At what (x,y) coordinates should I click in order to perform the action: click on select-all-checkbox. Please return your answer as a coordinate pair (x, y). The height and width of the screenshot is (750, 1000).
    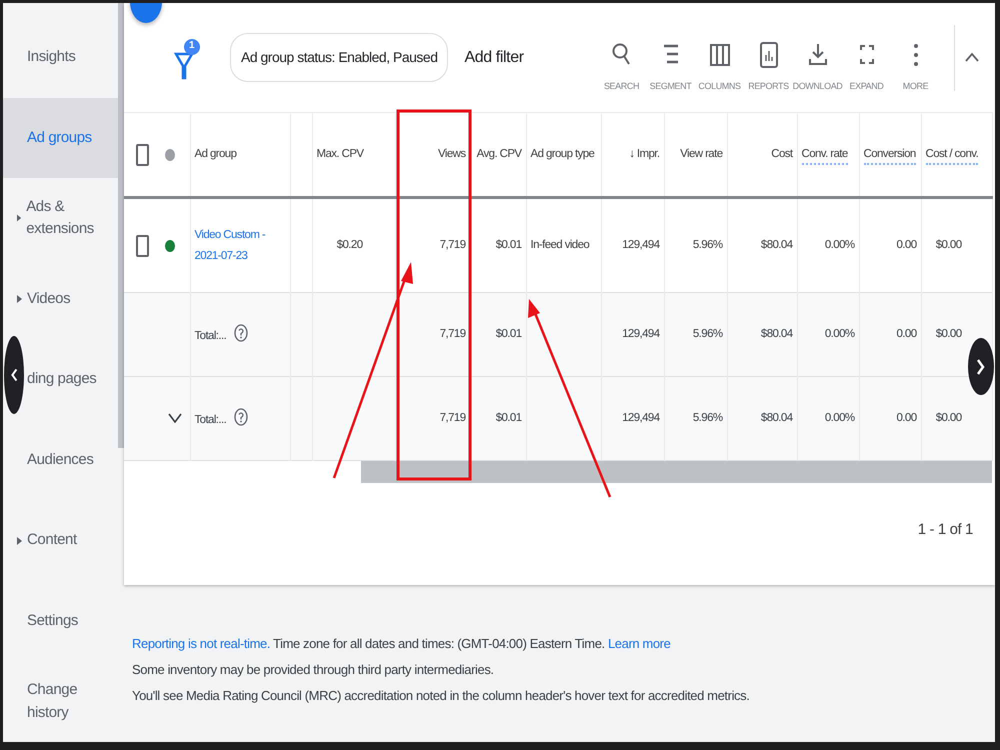
    Looking at the image, I should click on (142, 155).